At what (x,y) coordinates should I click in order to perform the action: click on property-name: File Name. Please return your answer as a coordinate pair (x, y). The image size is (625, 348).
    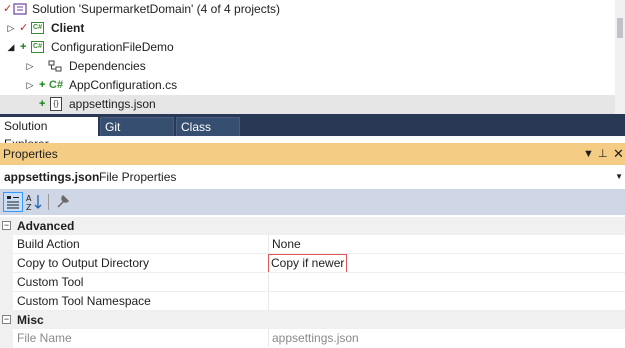
    Looking at the image, I should click on (44, 338).